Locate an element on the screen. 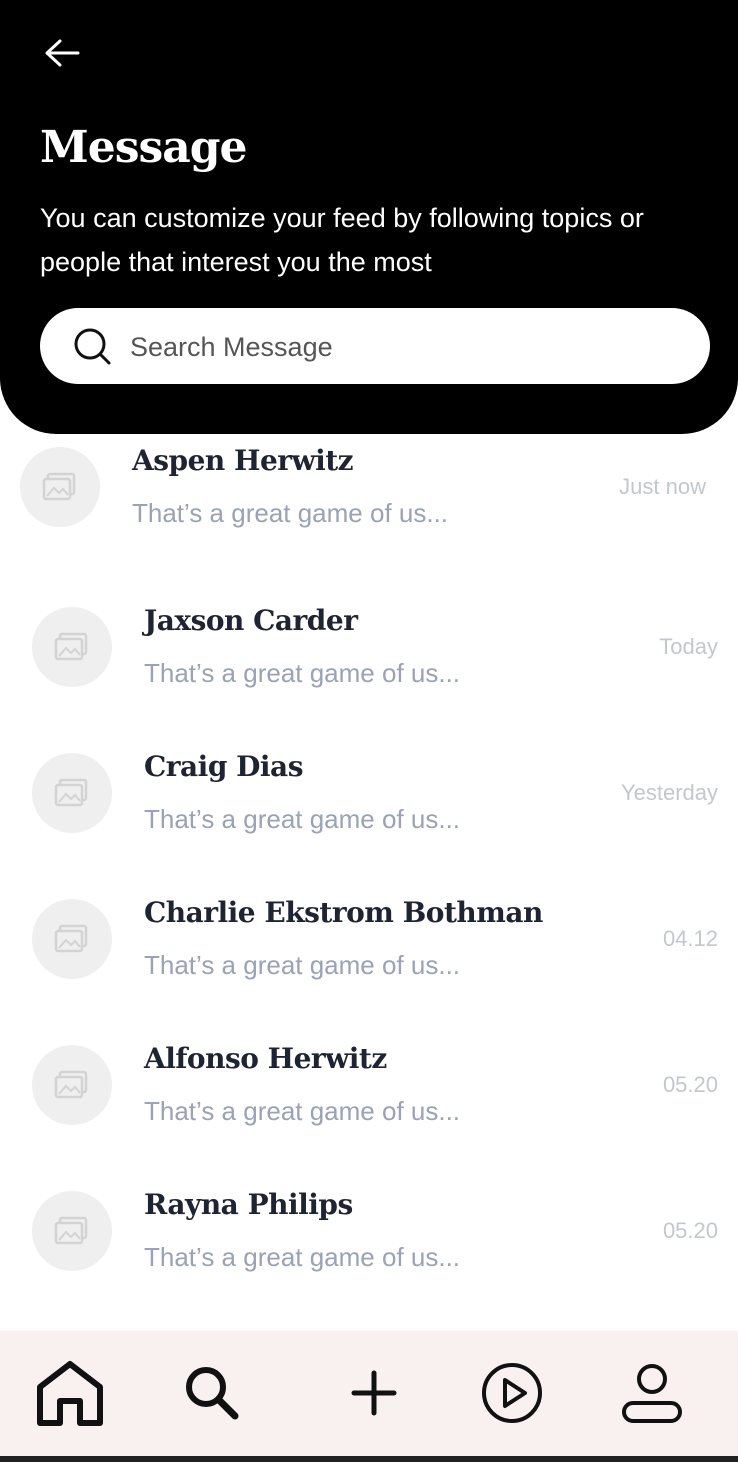 Image resolution: width=738 pixels, height=1462 pixels. contact-name: Rayna Philips is located at coordinates (248, 1204).